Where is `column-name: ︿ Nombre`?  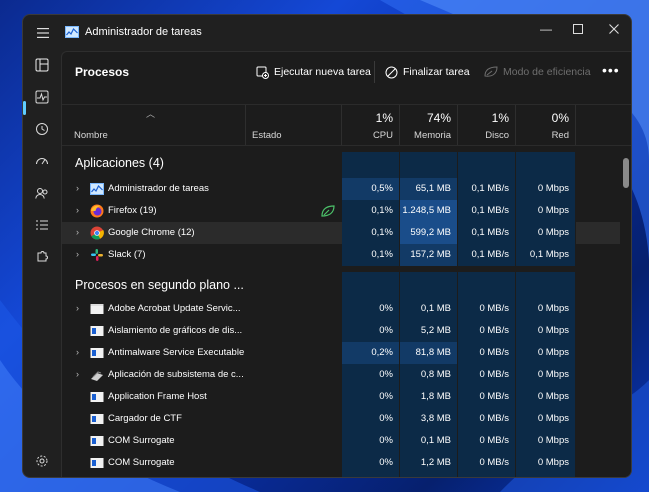 column-name: ︿ Nombre is located at coordinates (154, 125).